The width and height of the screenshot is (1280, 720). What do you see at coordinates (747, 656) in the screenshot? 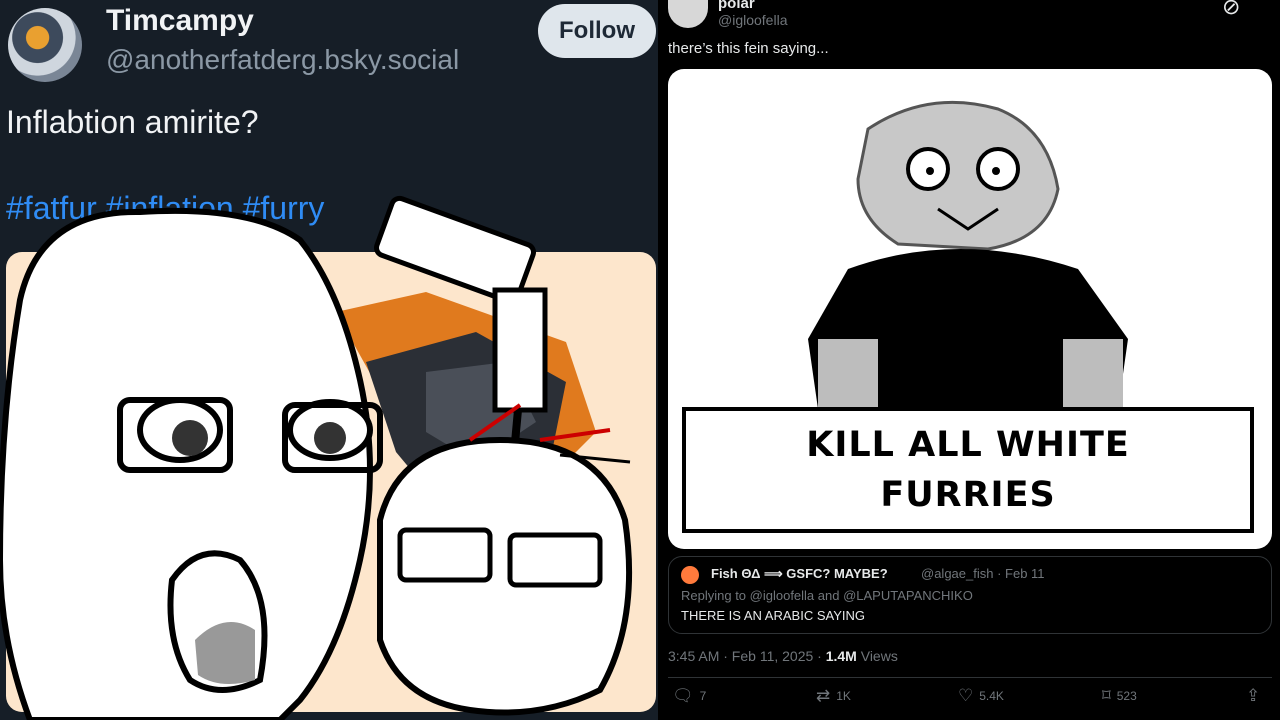
I see `post-timestamp: 3:45 AM · Feb 11, 2025 ·` at bounding box center [747, 656].